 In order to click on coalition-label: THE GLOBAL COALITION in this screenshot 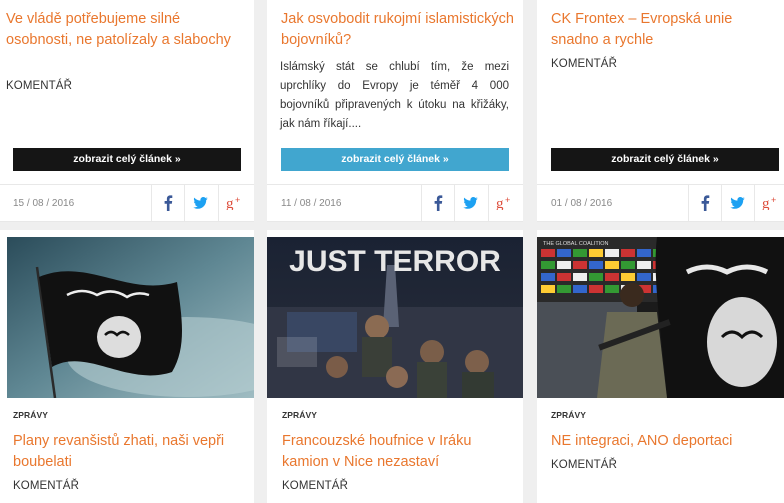, I will do `click(576, 244)`.